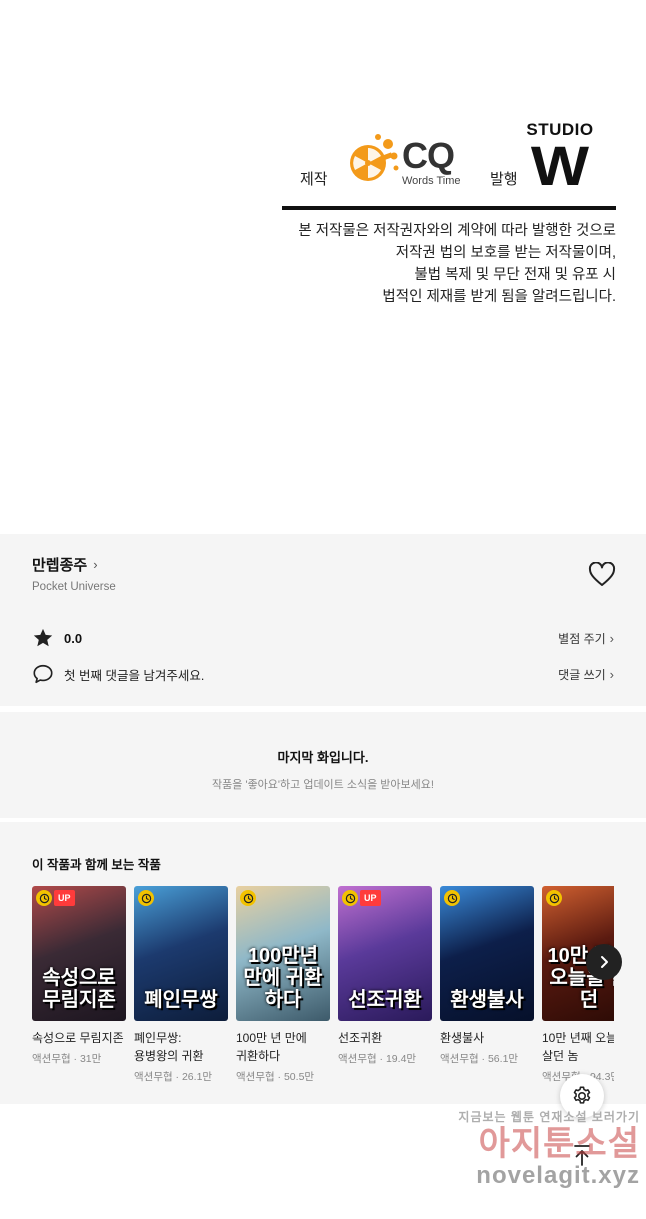 This screenshot has width=646, height=1219. What do you see at coordinates (275, 1077) in the screenshot?
I see `card-meta: 액션무협 · 50.5만` at bounding box center [275, 1077].